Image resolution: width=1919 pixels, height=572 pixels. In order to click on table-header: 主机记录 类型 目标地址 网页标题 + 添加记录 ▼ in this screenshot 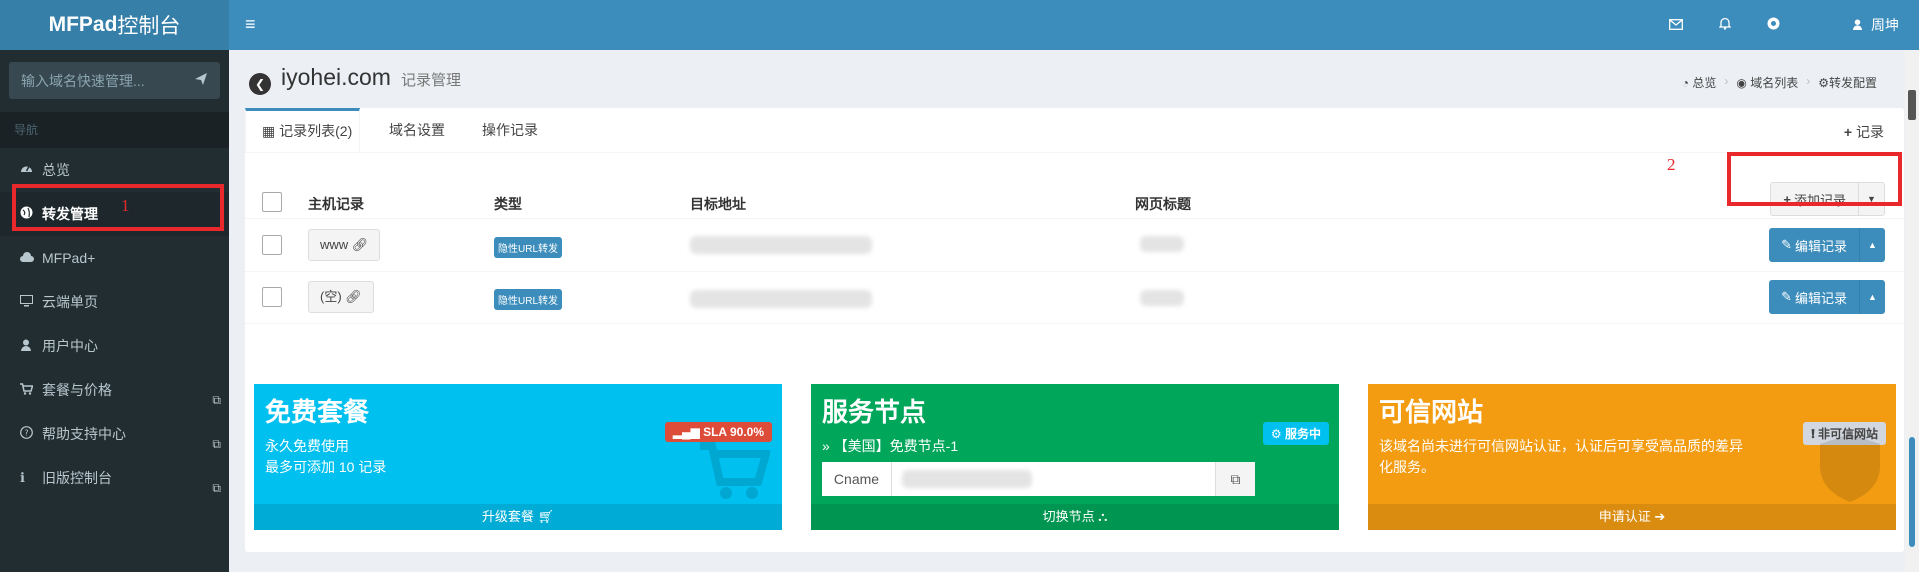, I will do `click(1074, 200)`.